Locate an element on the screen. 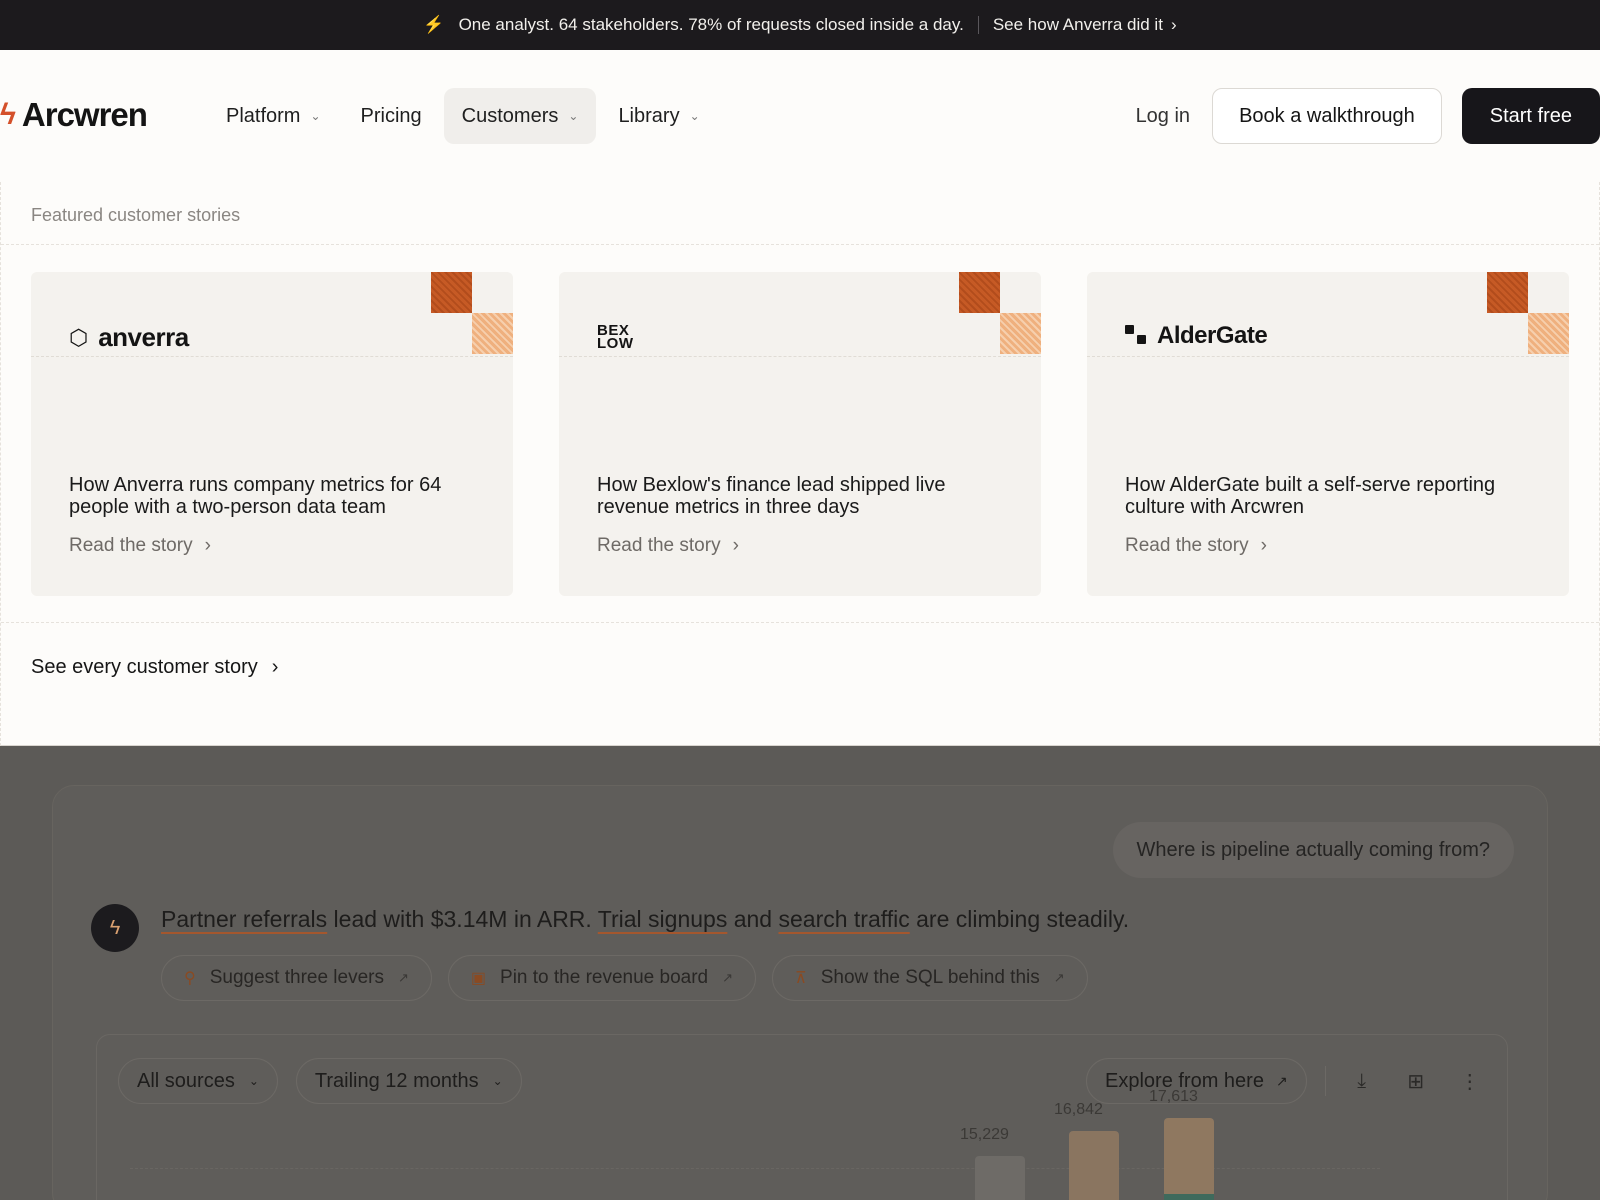 This screenshot has width=1600, height=1200. customer-logo-bexlow: BEX LOW is located at coordinates (627, 337).